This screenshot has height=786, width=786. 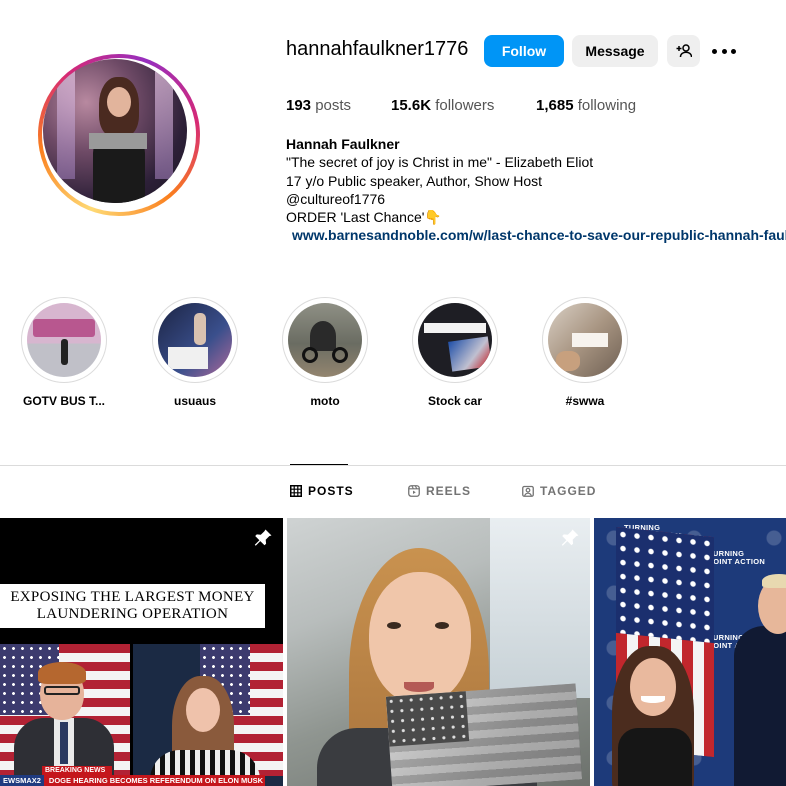 I want to click on profile-avatar-ring, so click(x=119, y=135).